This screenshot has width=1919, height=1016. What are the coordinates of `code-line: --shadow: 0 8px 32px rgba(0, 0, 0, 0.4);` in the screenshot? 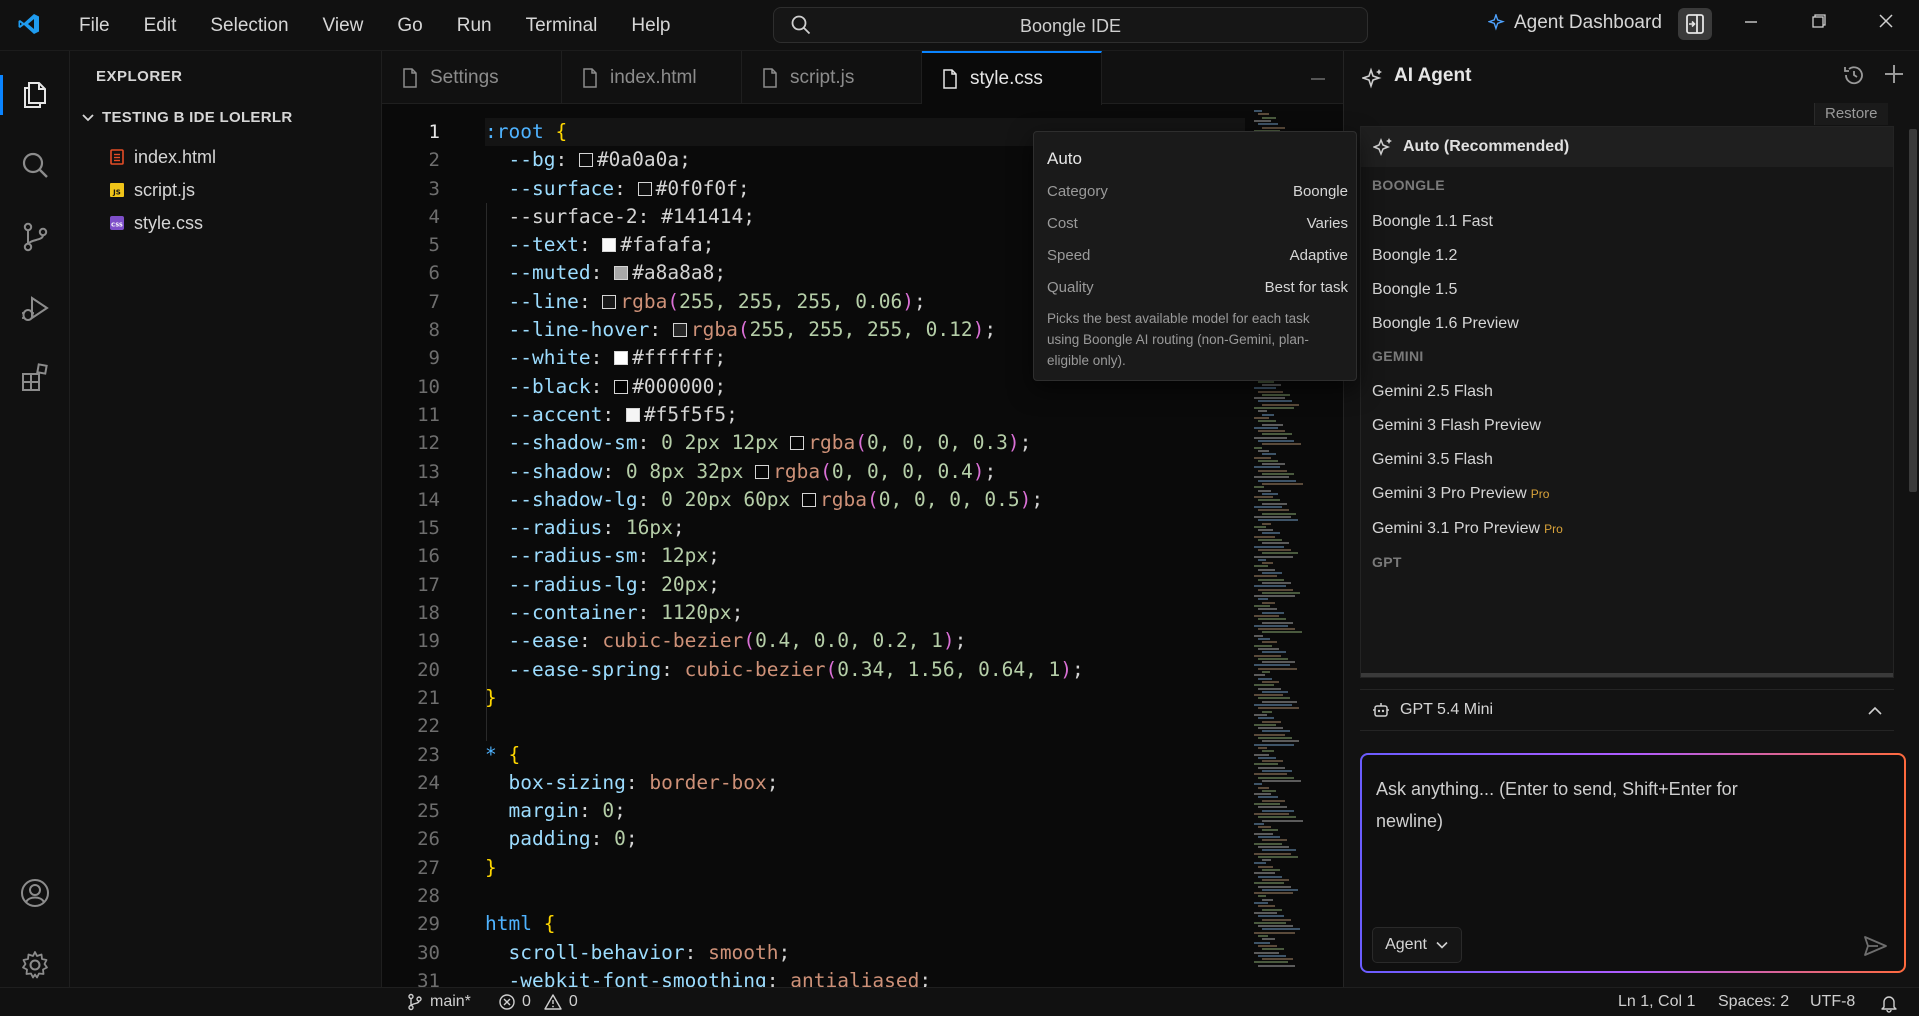 It's located at (865, 472).